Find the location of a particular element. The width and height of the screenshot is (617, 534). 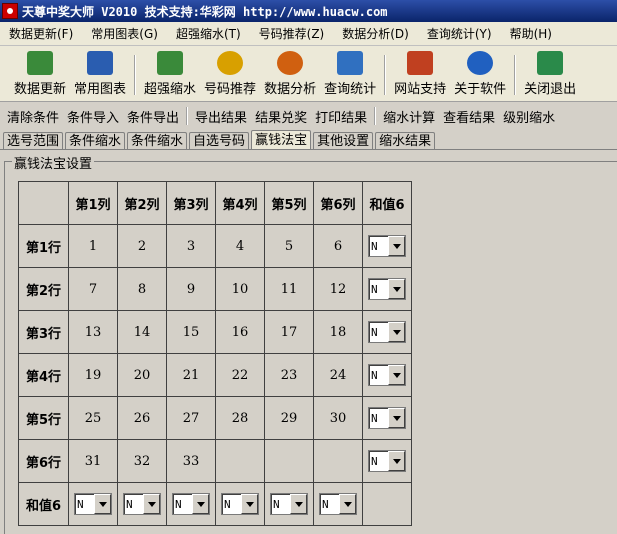

menu-recommend: 号码推荐(Z) is located at coordinates (292, 33).